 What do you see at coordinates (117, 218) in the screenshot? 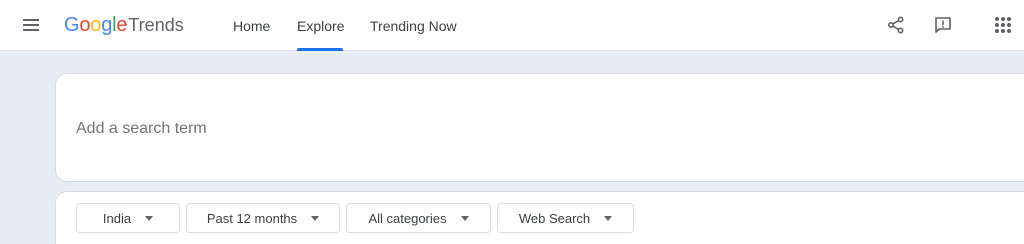
I see `geo-filter-label: India` at bounding box center [117, 218].